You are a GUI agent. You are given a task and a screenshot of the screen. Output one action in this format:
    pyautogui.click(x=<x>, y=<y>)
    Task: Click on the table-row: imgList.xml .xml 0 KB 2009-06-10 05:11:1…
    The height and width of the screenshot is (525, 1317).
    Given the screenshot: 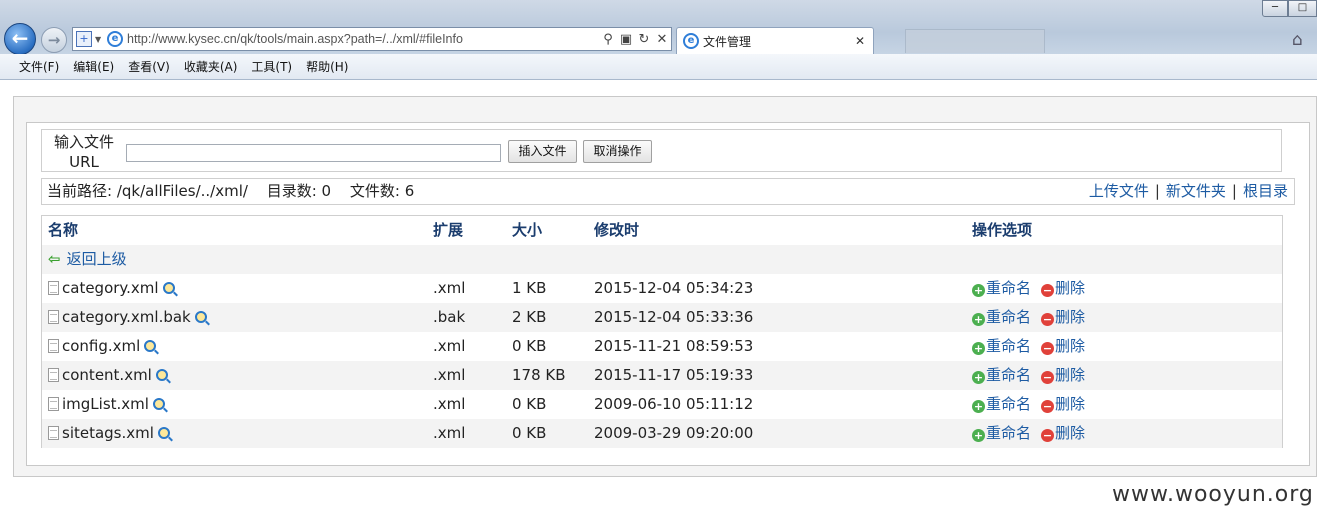 What is the action you would take?
    pyautogui.click(x=662, y=404)
    